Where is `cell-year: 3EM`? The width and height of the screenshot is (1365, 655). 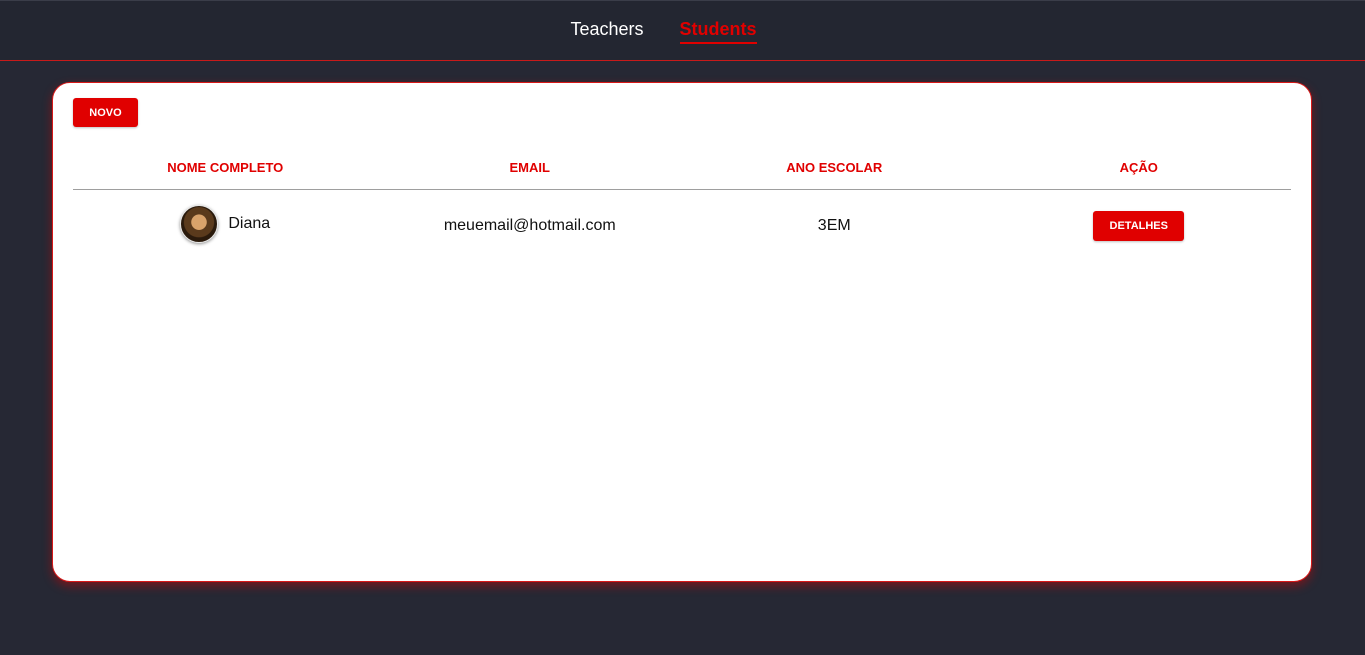 cell-year: 3EM is located at coordinates (834, 225).